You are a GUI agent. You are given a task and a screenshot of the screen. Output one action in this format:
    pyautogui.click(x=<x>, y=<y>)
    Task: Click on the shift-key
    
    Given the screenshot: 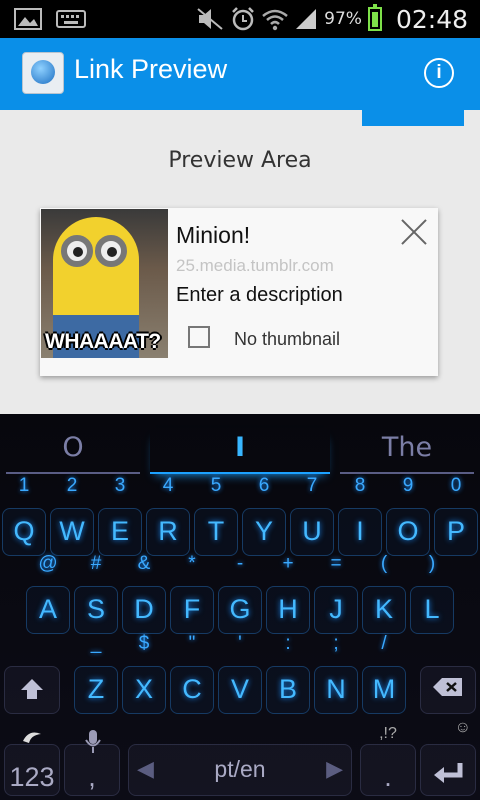 What is the action you would take?
    pyautogui.click(x=32, y=690)
    